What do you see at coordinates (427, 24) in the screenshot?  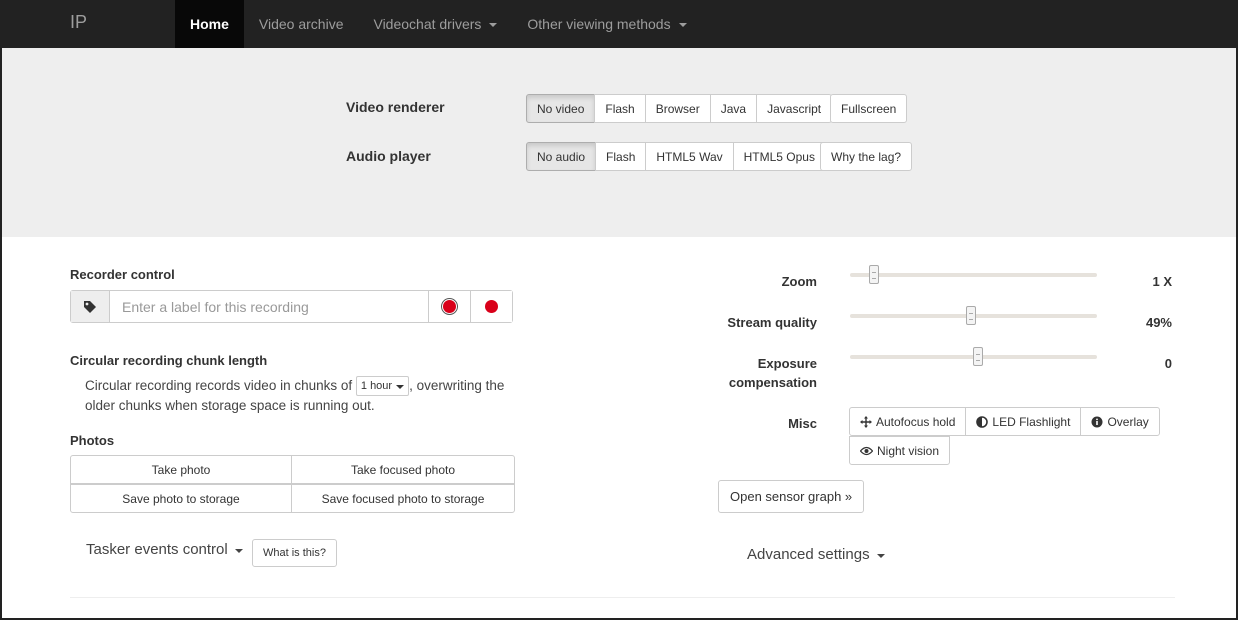 I see `nav-videochat-drivers-label: Videochat drivers` at bounding box center [427, 24].